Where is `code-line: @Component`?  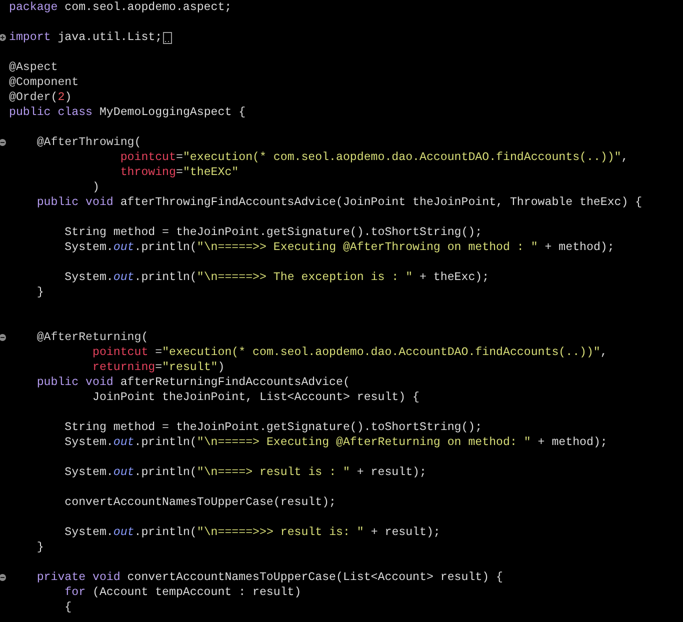
code-line: @Component is located at coordinates (44, 82).